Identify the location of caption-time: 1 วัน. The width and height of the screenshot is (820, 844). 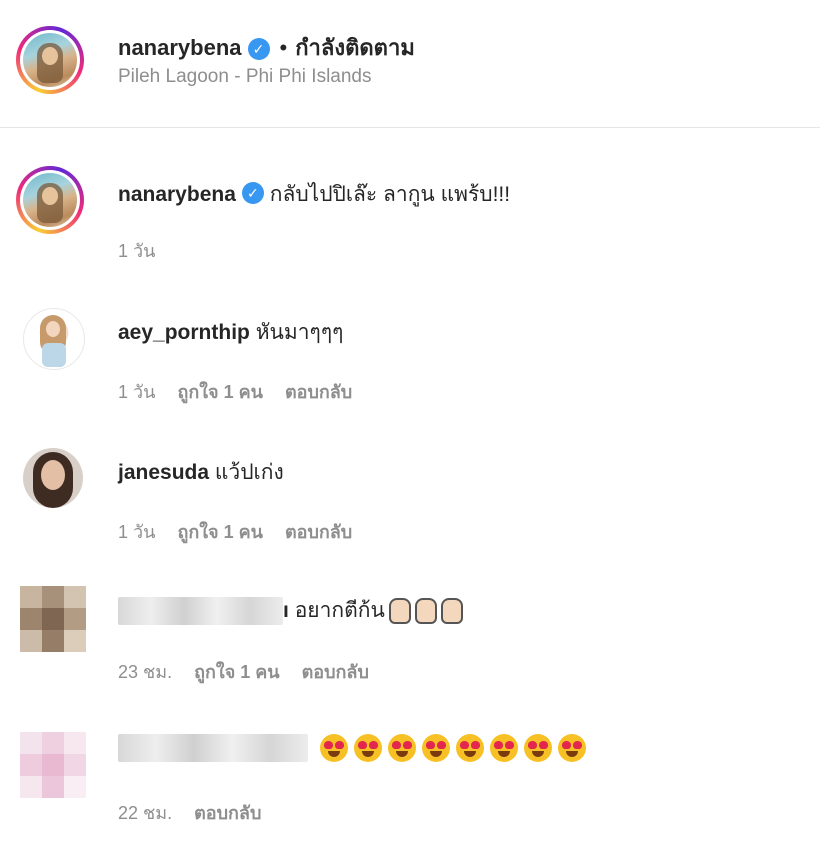
(136, 251).